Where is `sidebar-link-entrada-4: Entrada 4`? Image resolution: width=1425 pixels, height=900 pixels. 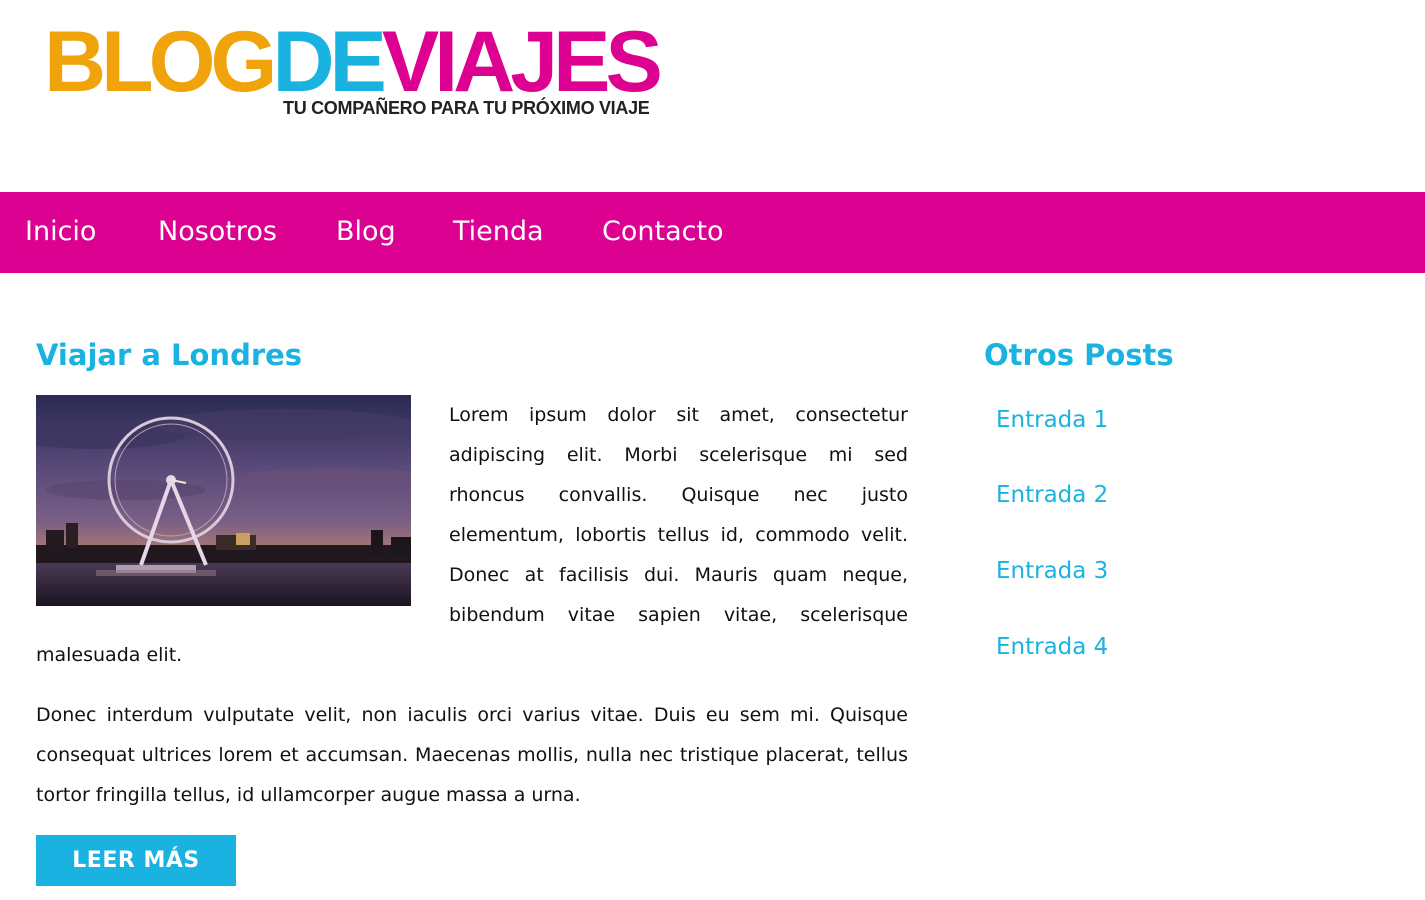
sidebar-link-entrada-4: Entrada 4 is located at coordinates (1052, 647).